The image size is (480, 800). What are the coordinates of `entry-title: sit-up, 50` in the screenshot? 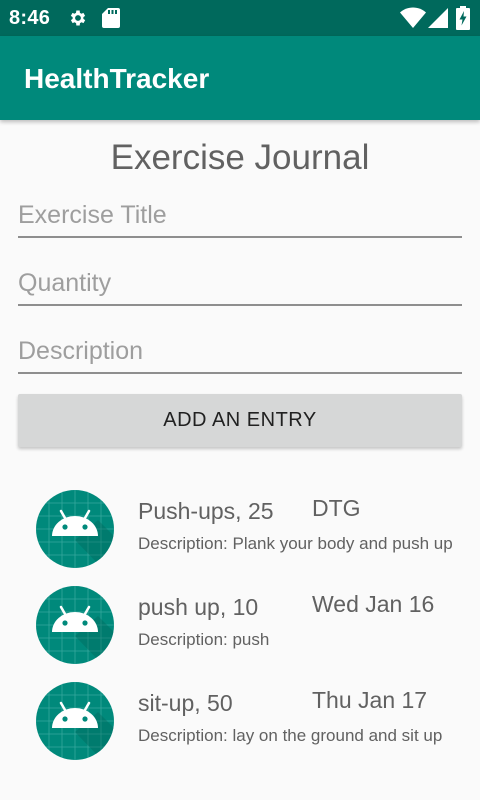 It's located at (185, 703).